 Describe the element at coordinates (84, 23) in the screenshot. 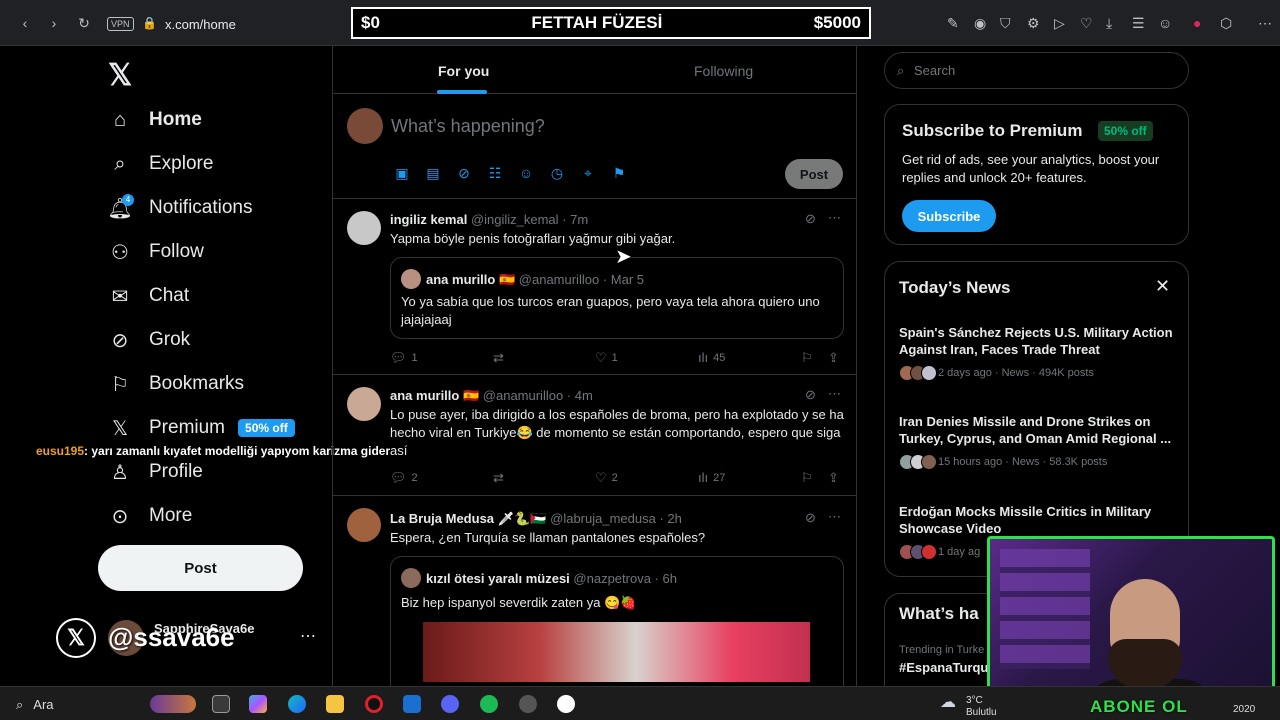

I see `reload-icon: ↻` at that location.